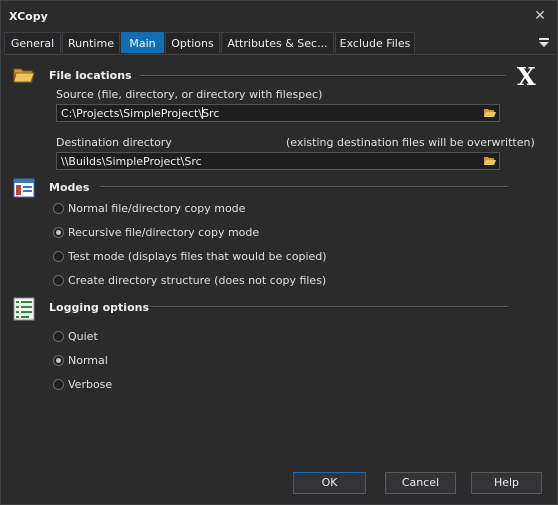 This screenshot has height=505, width=558. Describe the element at coordinates (544, 42) in the screenshot. I see `tab-overflow-menu-icon` at that location.